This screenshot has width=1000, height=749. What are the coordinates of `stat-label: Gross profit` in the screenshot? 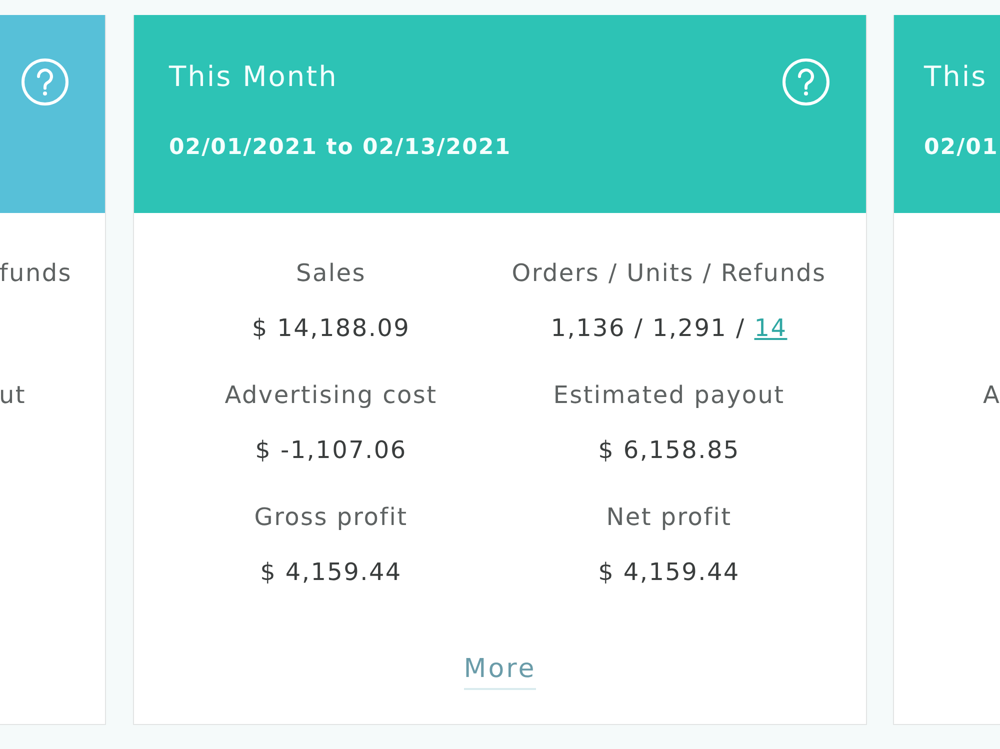 It's located at (331, 517).